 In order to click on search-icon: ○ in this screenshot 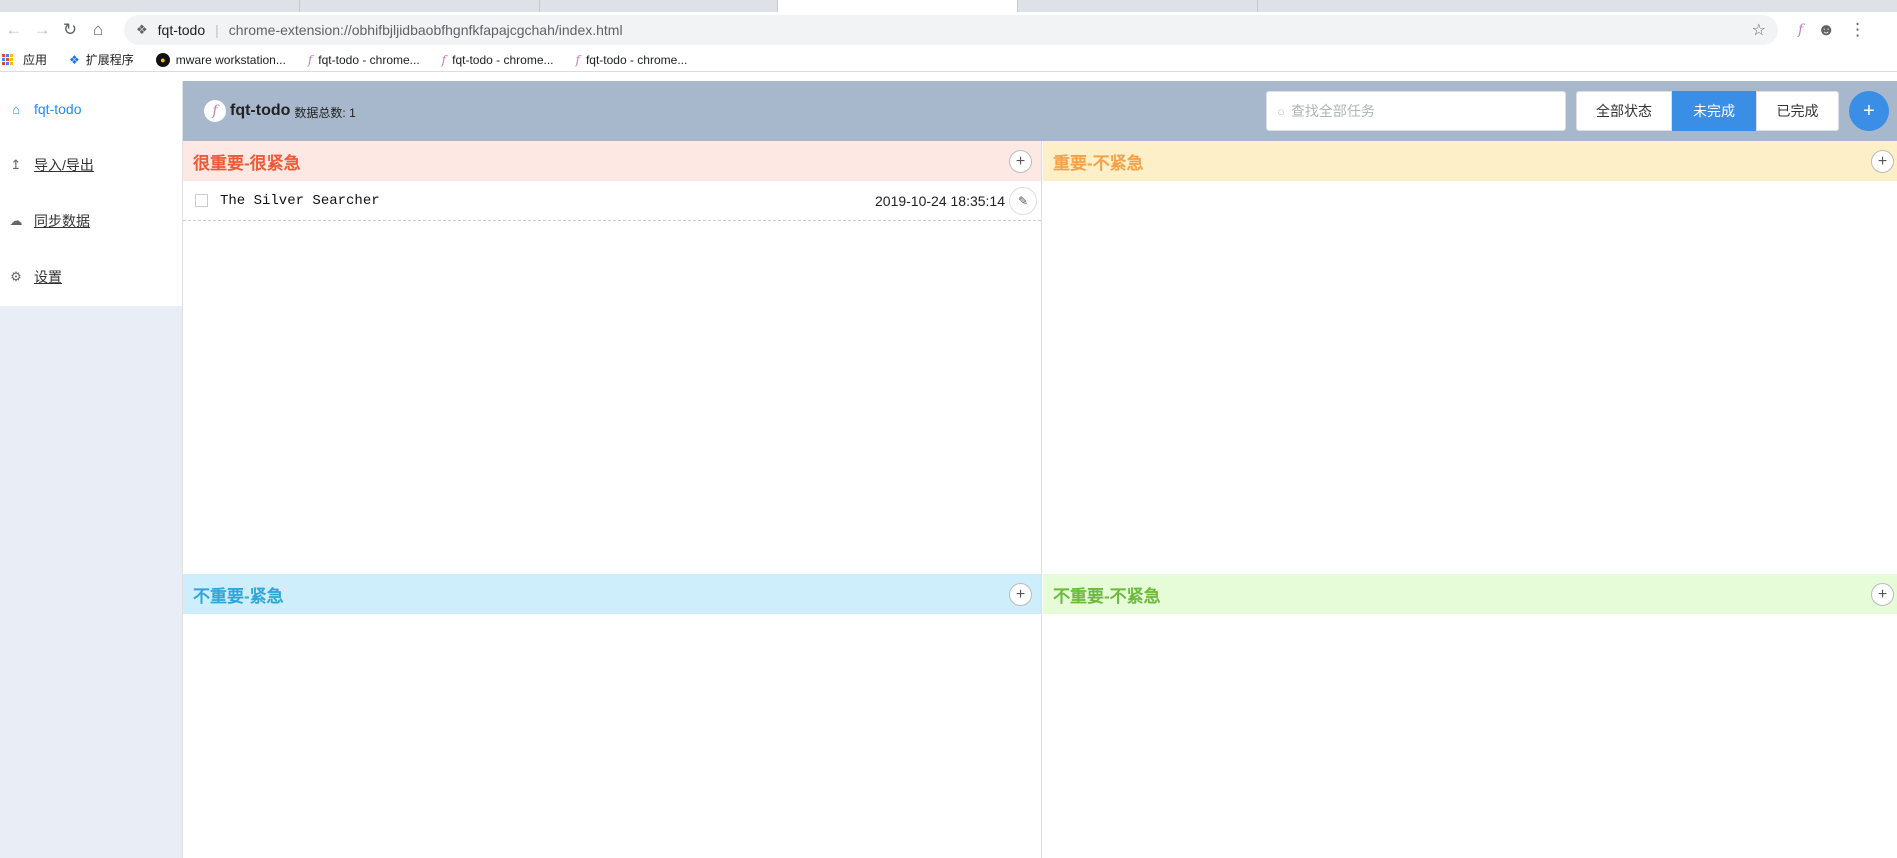, I will do `click(1281, 111)`.